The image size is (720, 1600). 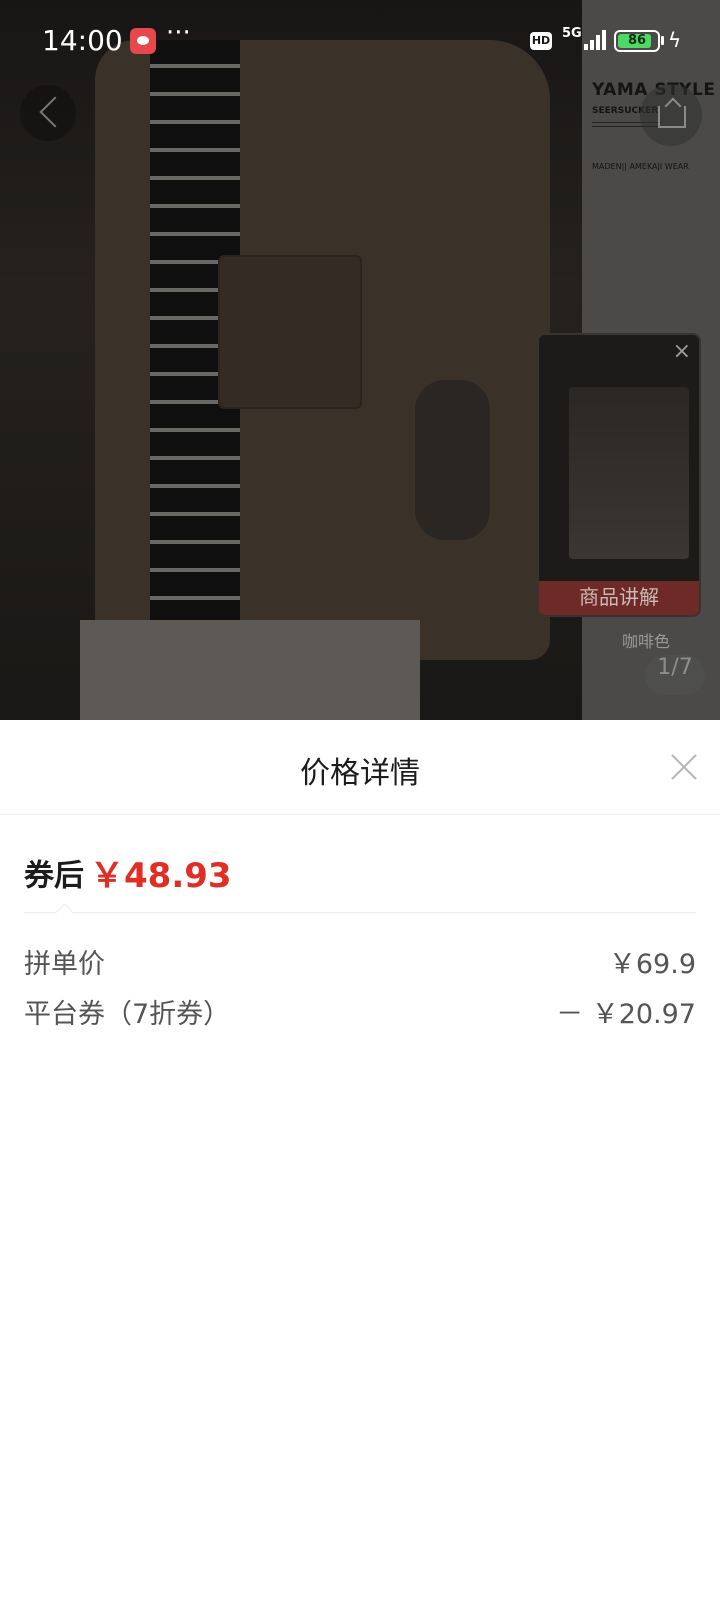 What do you see at coordinates (662, 40) in the screenshot?
I see `battery-tip` at bounding box center [662, 40].